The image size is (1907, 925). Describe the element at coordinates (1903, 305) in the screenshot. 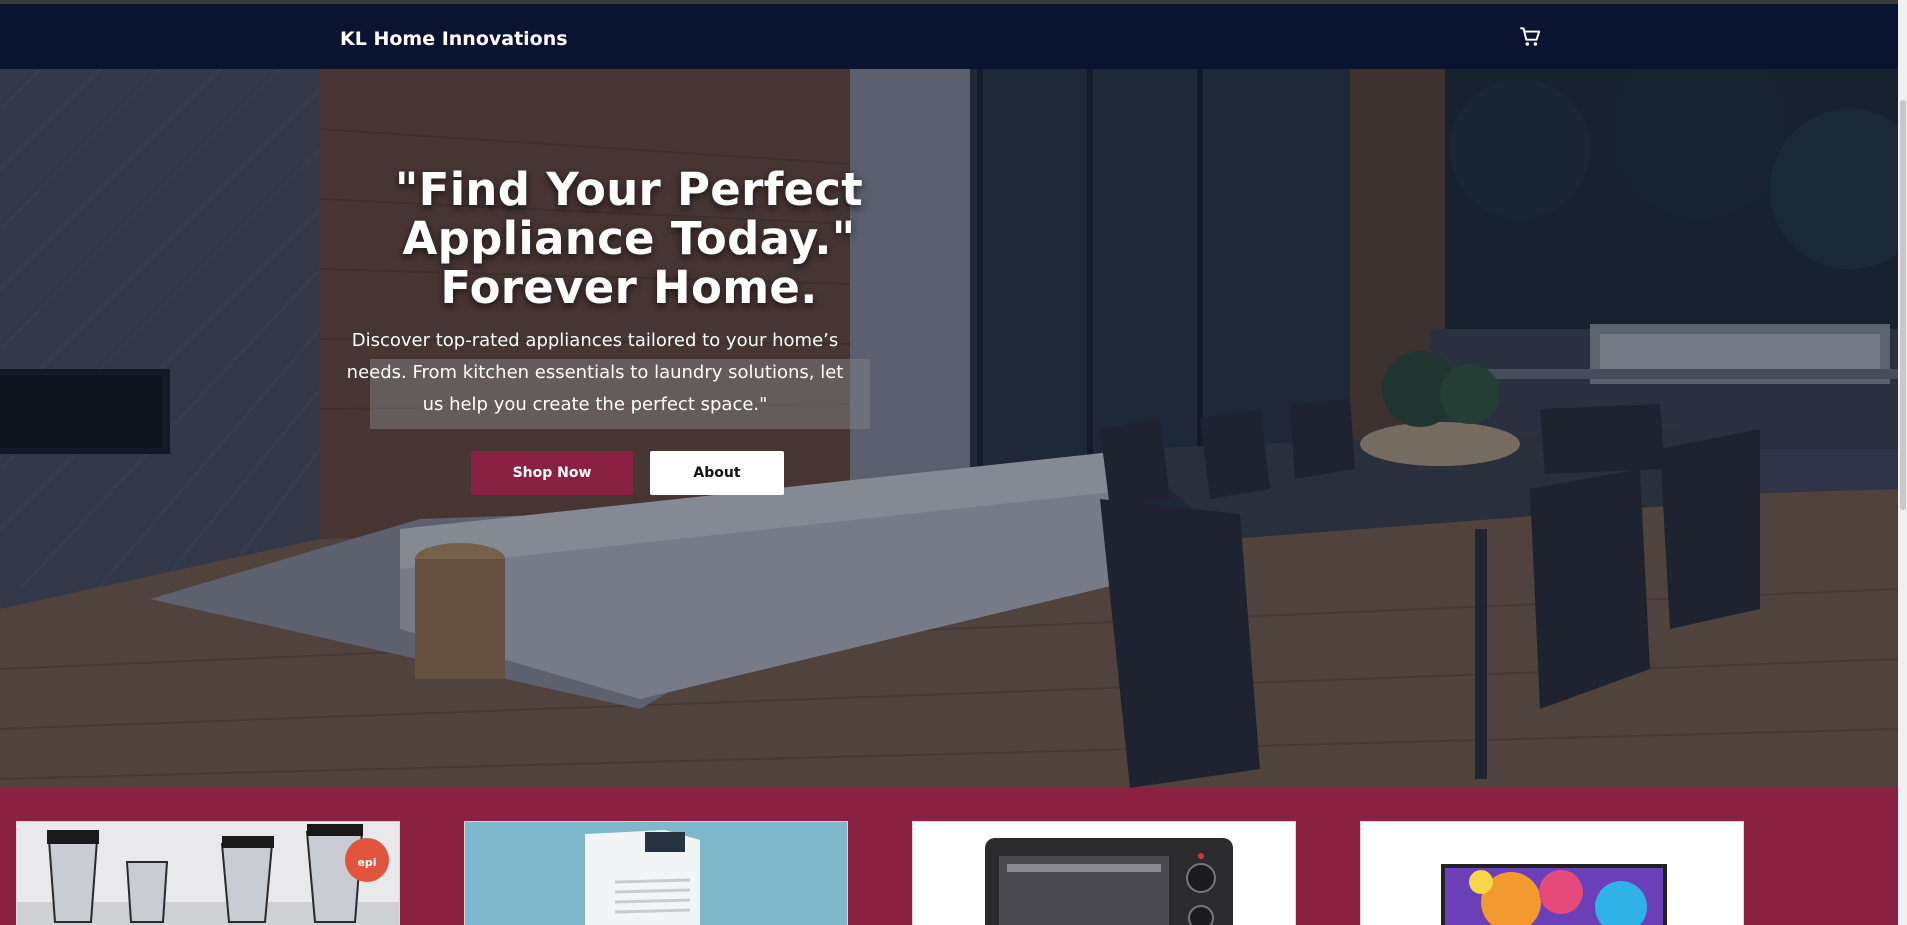

I see `scrollbar-thumb` at that location.